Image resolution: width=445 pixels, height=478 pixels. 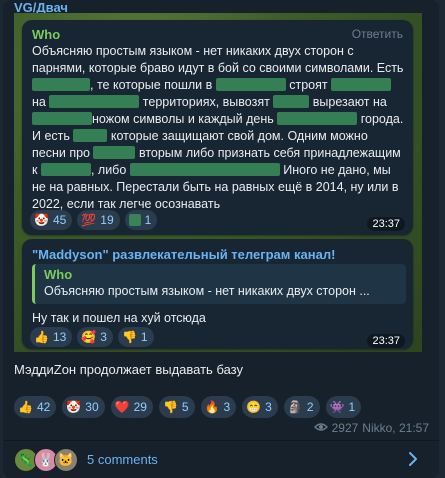 I want to click on reaction-chip: 👎 1, so click(x=135, y=337).